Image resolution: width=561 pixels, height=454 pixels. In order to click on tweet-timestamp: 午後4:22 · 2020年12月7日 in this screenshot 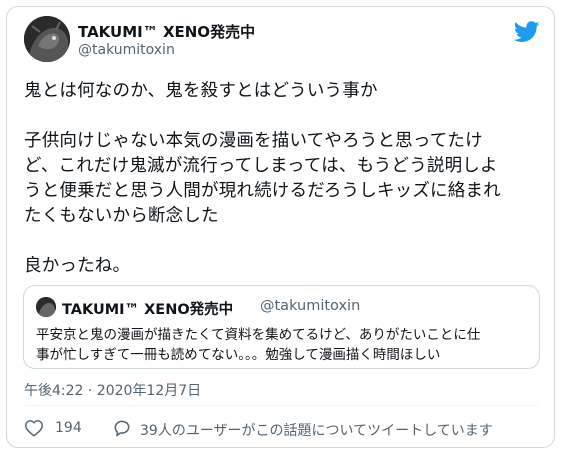, I will do `click(112, 390)`.